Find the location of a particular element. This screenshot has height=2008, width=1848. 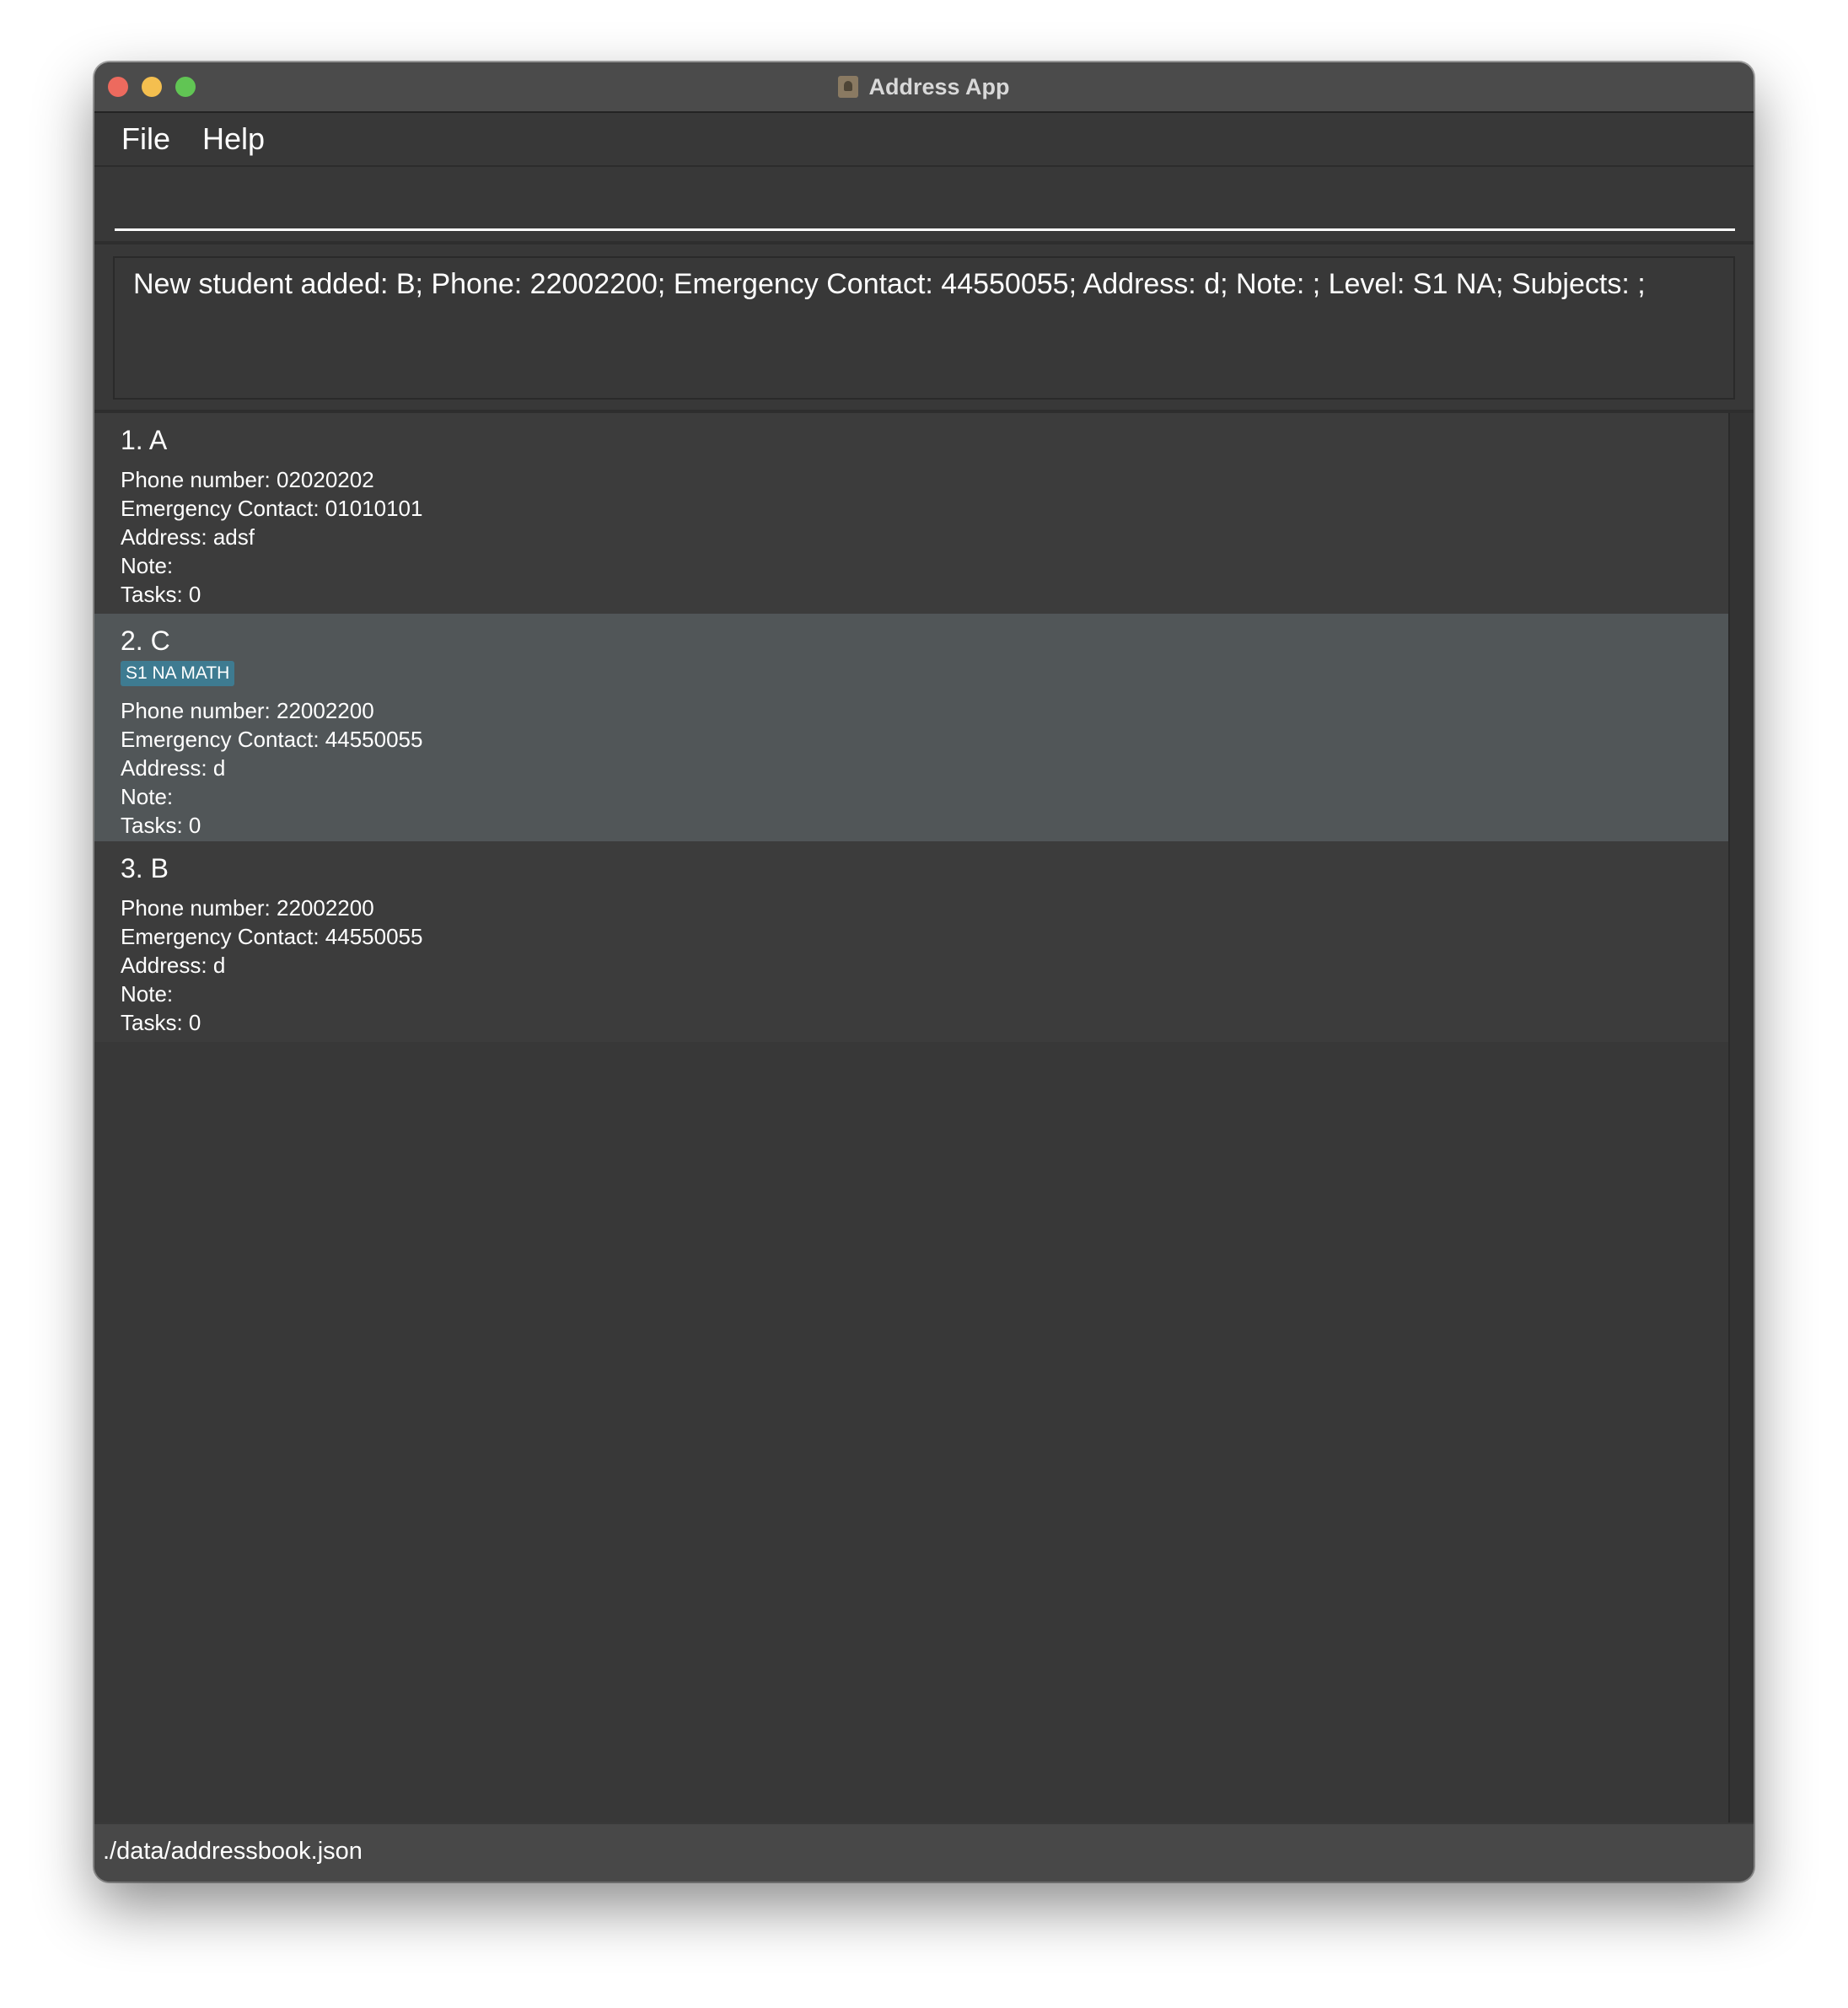

title-bar: Address App is located at coordinates (924, 87).